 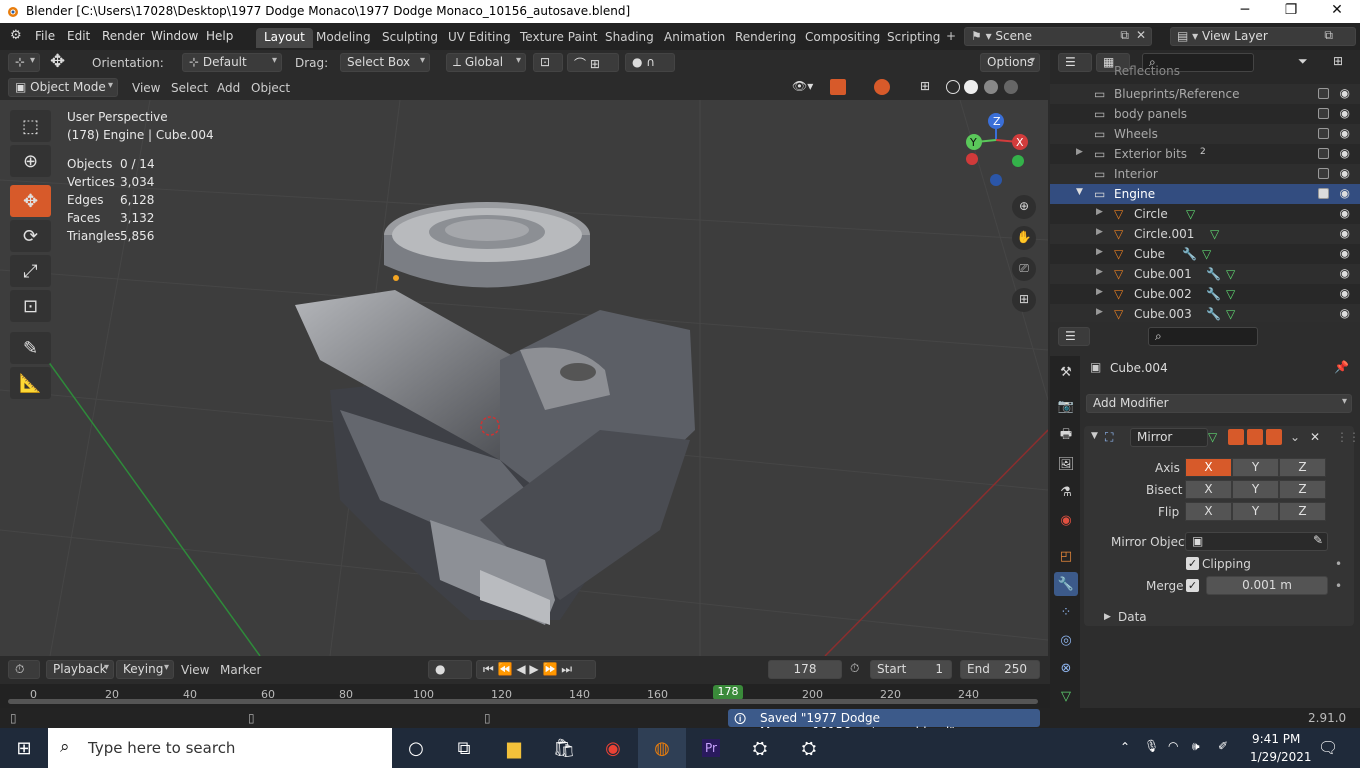 I want to click on clipping-checkbox: ✓, so click(x=1192, y=563).